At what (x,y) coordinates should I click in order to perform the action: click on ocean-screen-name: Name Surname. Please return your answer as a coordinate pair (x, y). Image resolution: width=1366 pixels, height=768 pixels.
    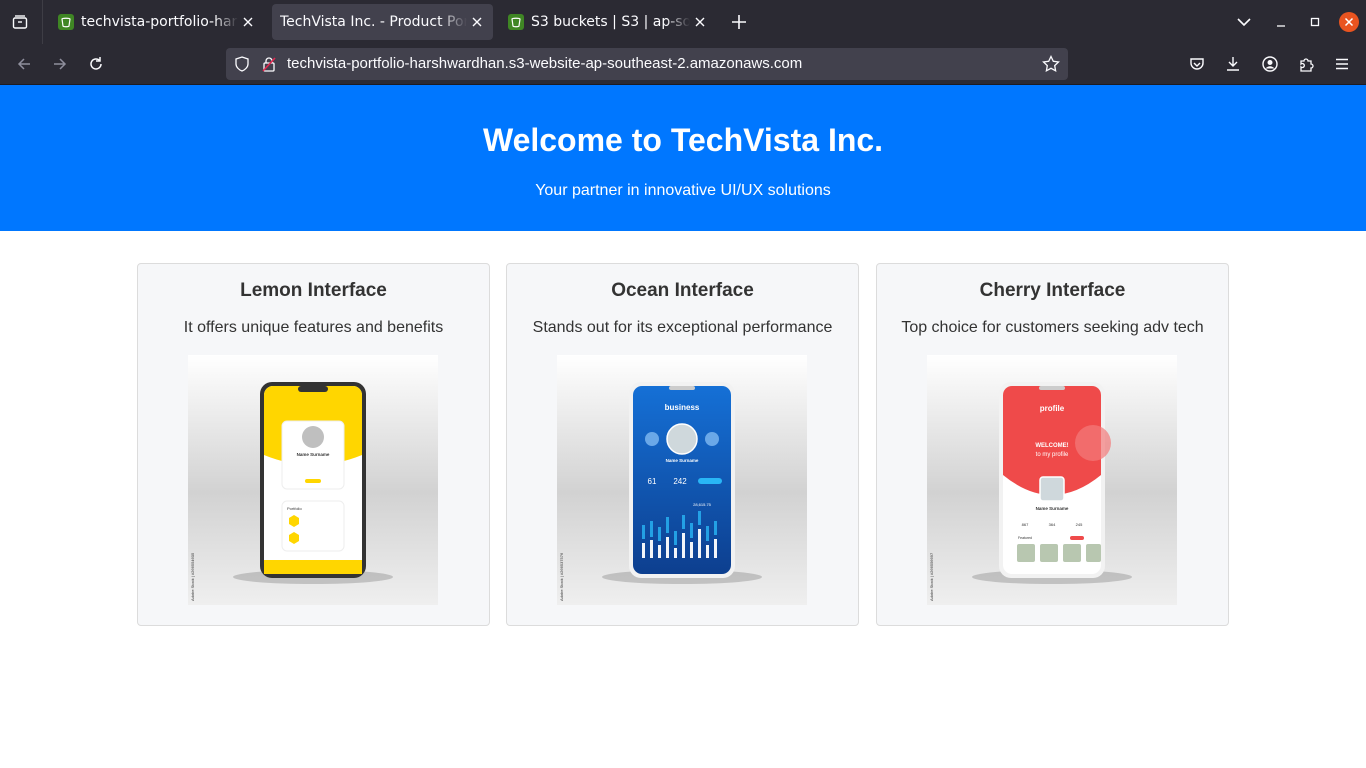
    Looking at the image, I should click on (682, 460).